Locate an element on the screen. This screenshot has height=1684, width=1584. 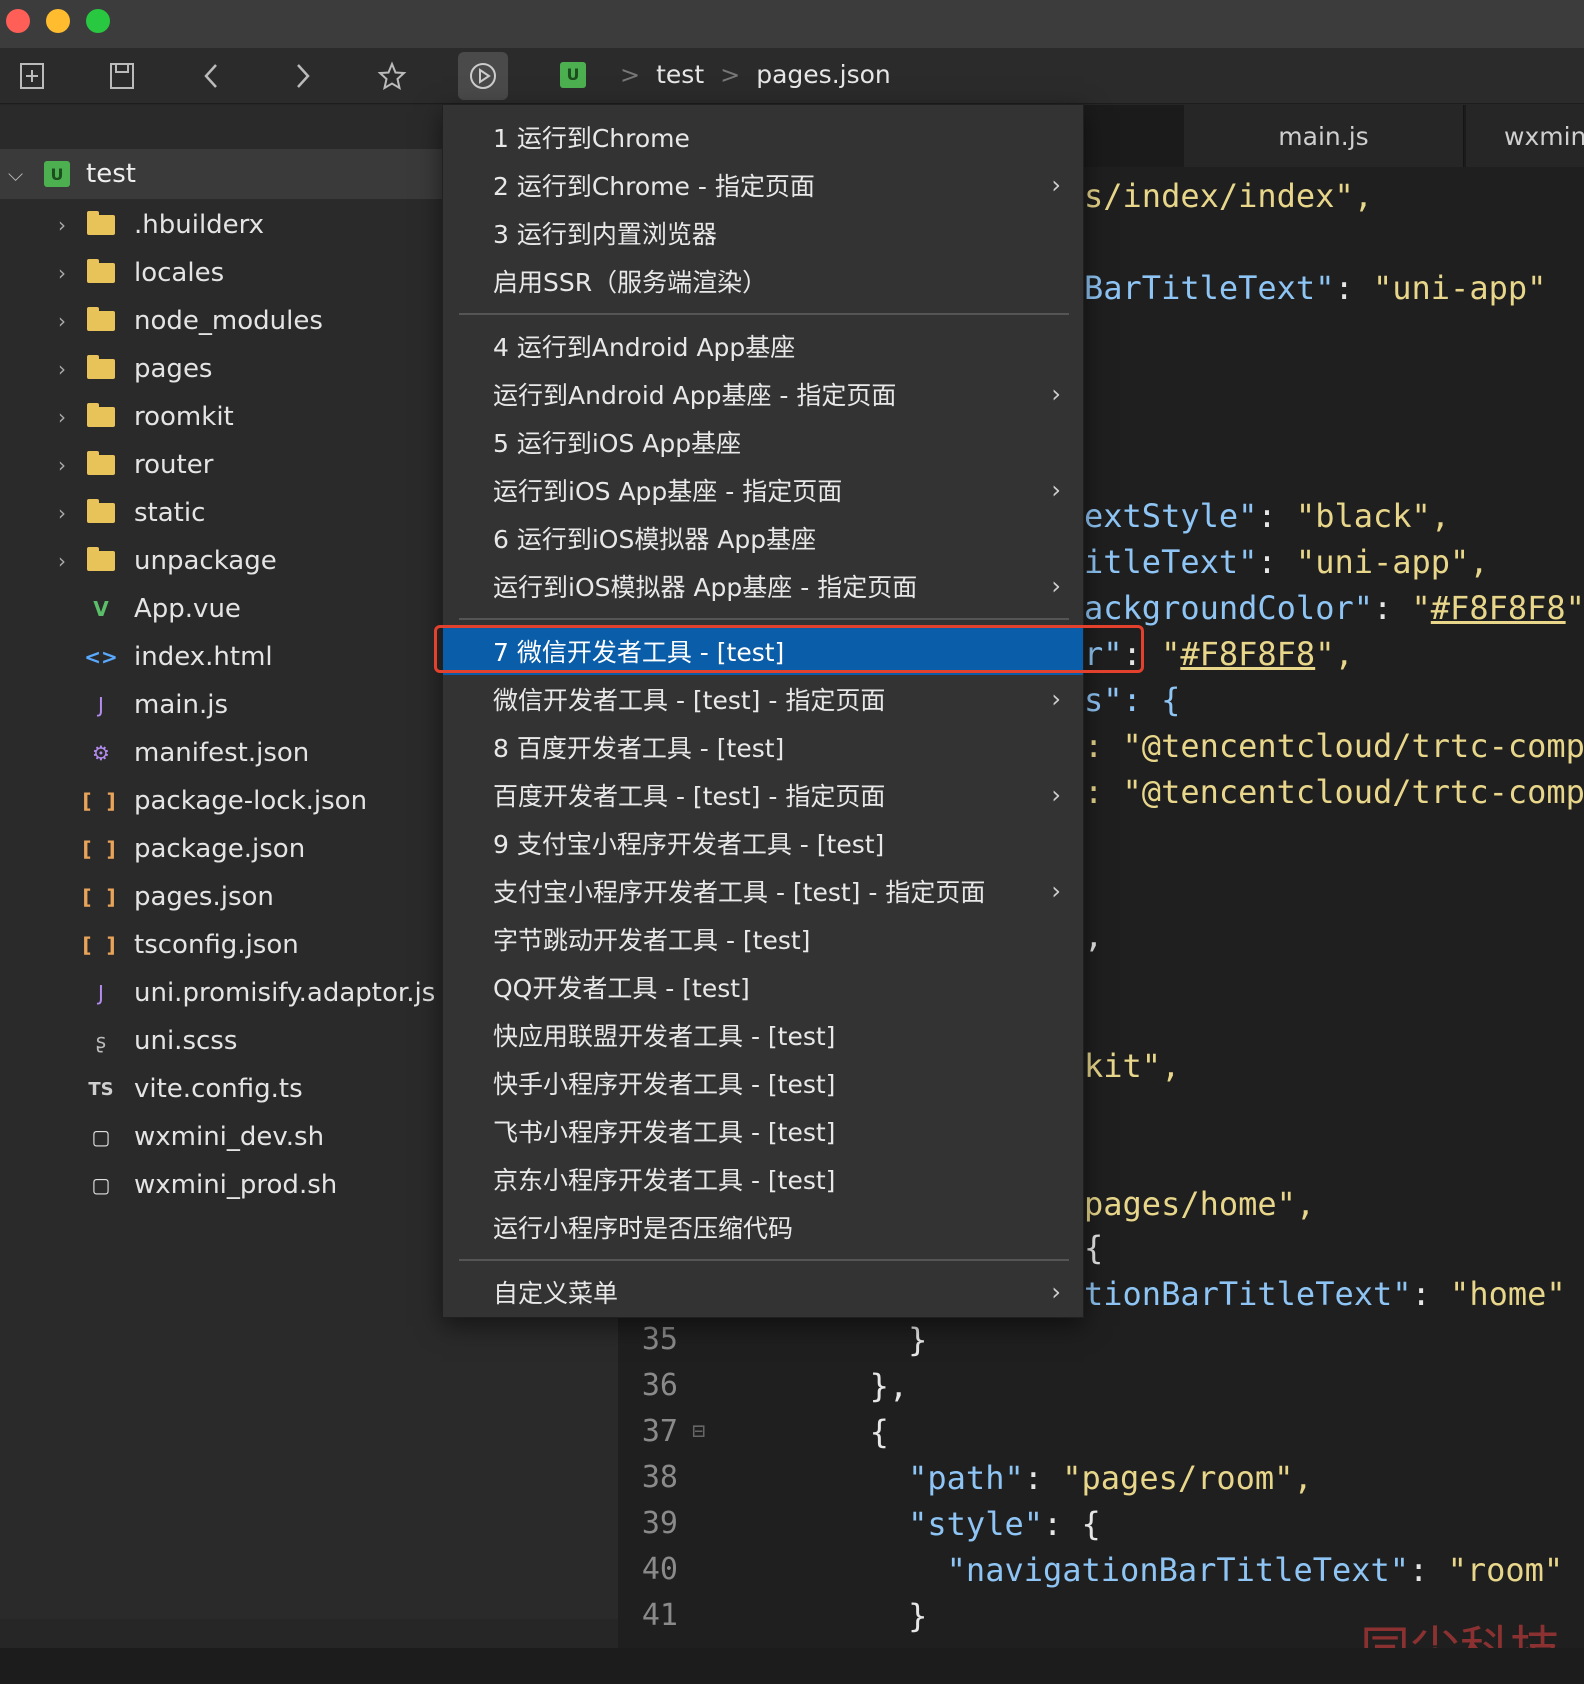
code-line: 40 "navigationBarTitleText": "room" is located at coordinates (1101, 1570).